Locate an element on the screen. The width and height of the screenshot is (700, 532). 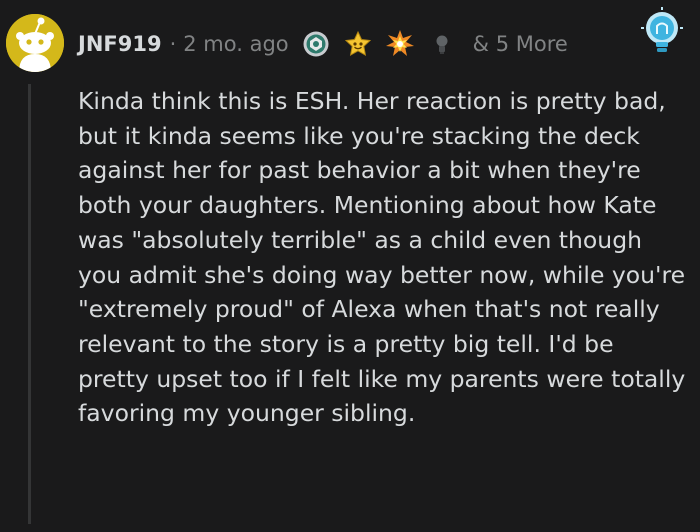
comment-header: JNF919 · 2 mo. ago & 5 More is located at coordinates (323, 44).